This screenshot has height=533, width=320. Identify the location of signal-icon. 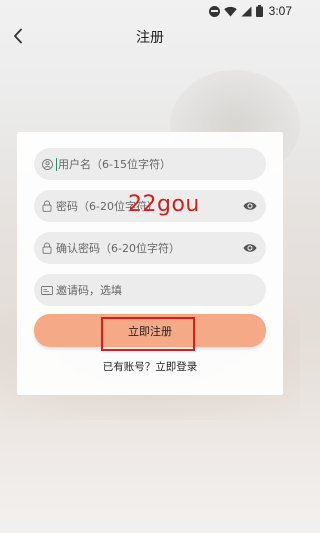
(246, 11).